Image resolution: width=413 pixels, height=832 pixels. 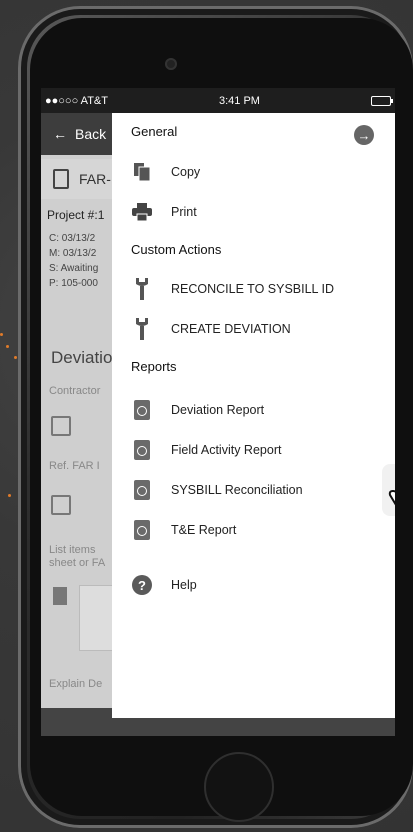 What do you see at coordinates (75, 391) in the screenshot?
I see `contractor-label: Contractor` at bounding box center [75, 391].